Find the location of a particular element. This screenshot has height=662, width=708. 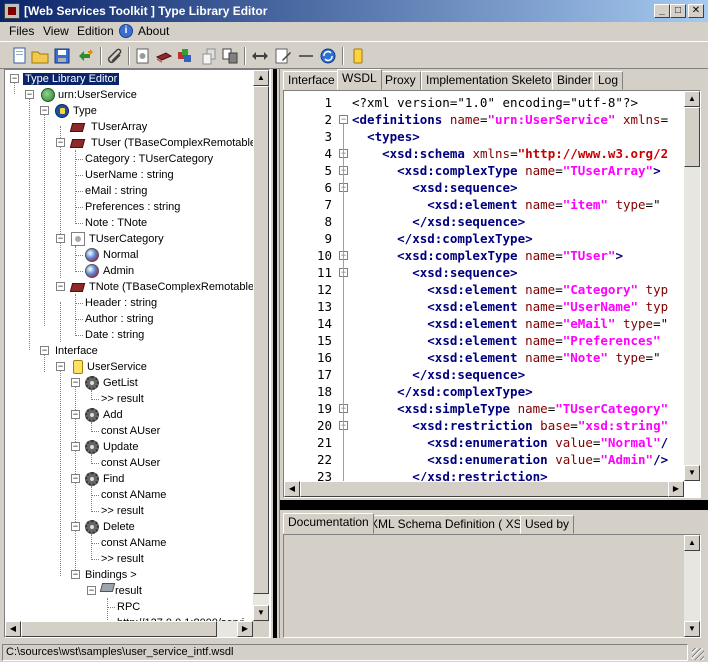

add-doc-icon is located at coordinates (209, 56).